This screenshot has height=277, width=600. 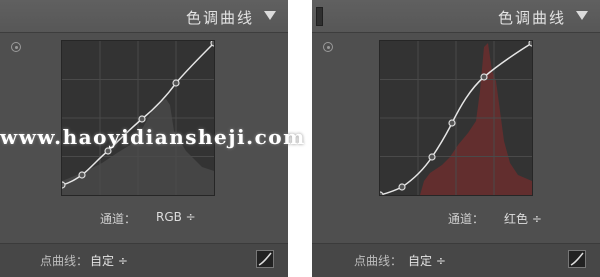 I want to click on channel-select: 红色 ÷, so click(x=523, y=218).